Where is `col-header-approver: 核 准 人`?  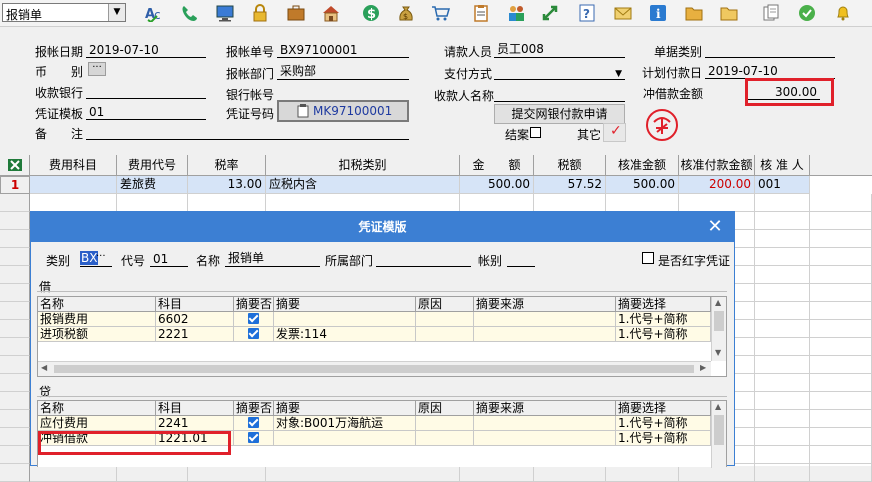 col-header-approver: 核 准 人 is located at coordinates (782, 165).